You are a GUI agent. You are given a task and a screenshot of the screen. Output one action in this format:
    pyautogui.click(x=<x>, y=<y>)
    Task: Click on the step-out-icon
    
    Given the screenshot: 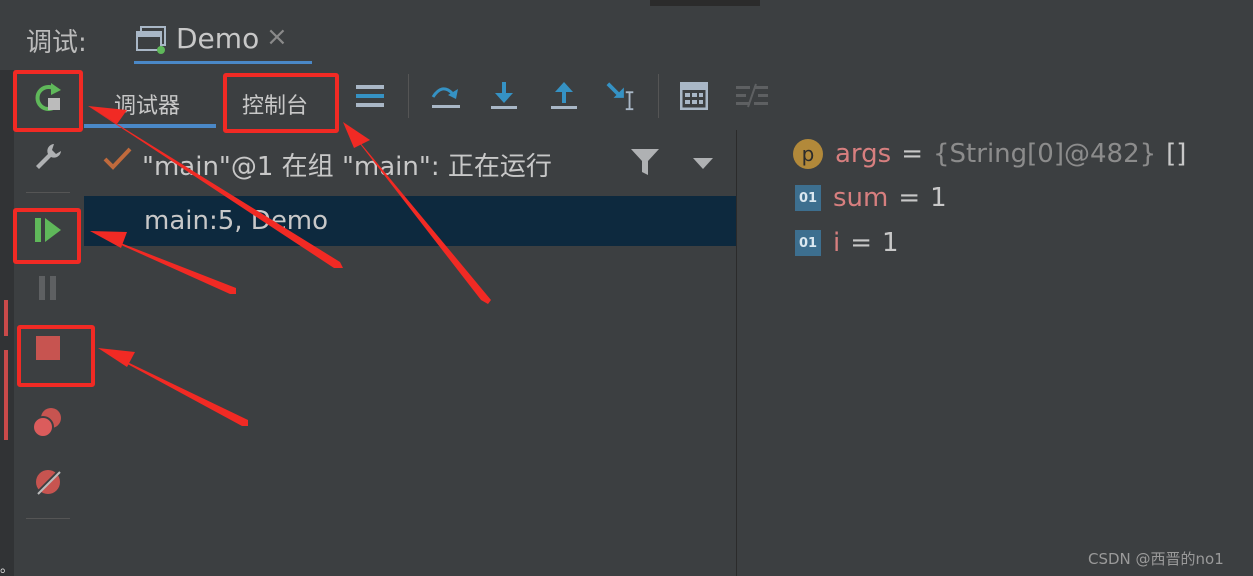 What is the action you would take?
    pyautogui.click(x=564, y=95)
    